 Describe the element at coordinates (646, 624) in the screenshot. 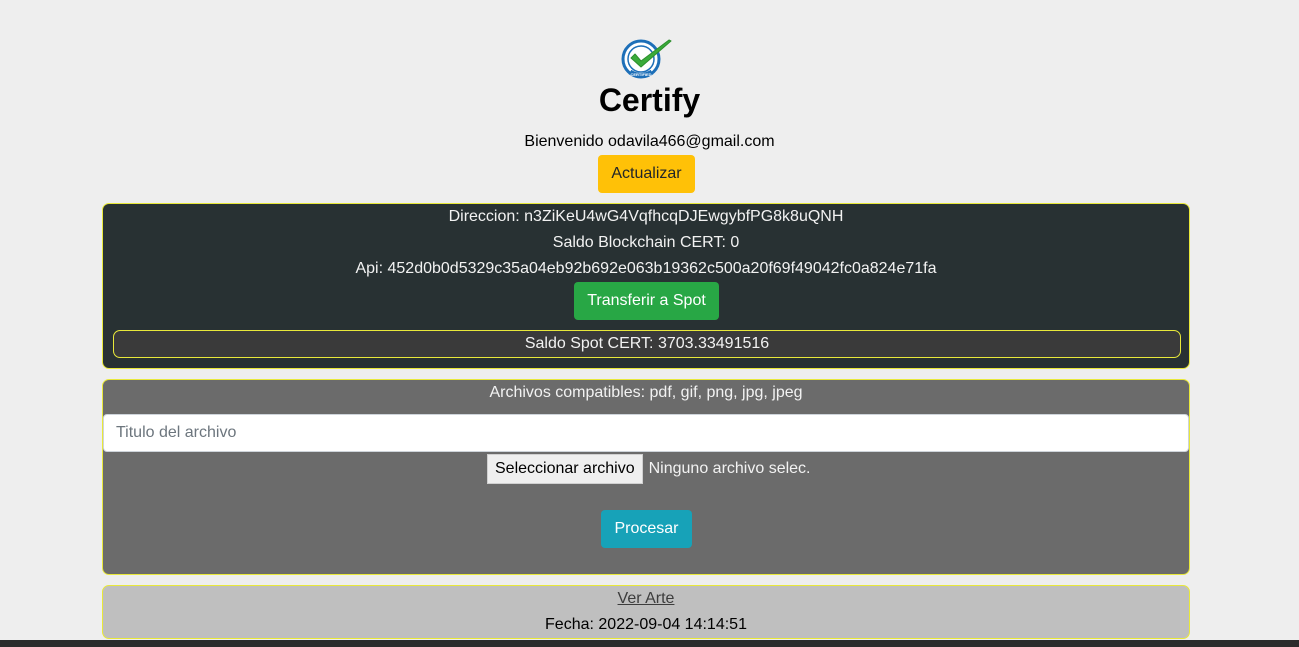

I see `art-date: Fecha: 2022-09-04 14:14:51` at that location.